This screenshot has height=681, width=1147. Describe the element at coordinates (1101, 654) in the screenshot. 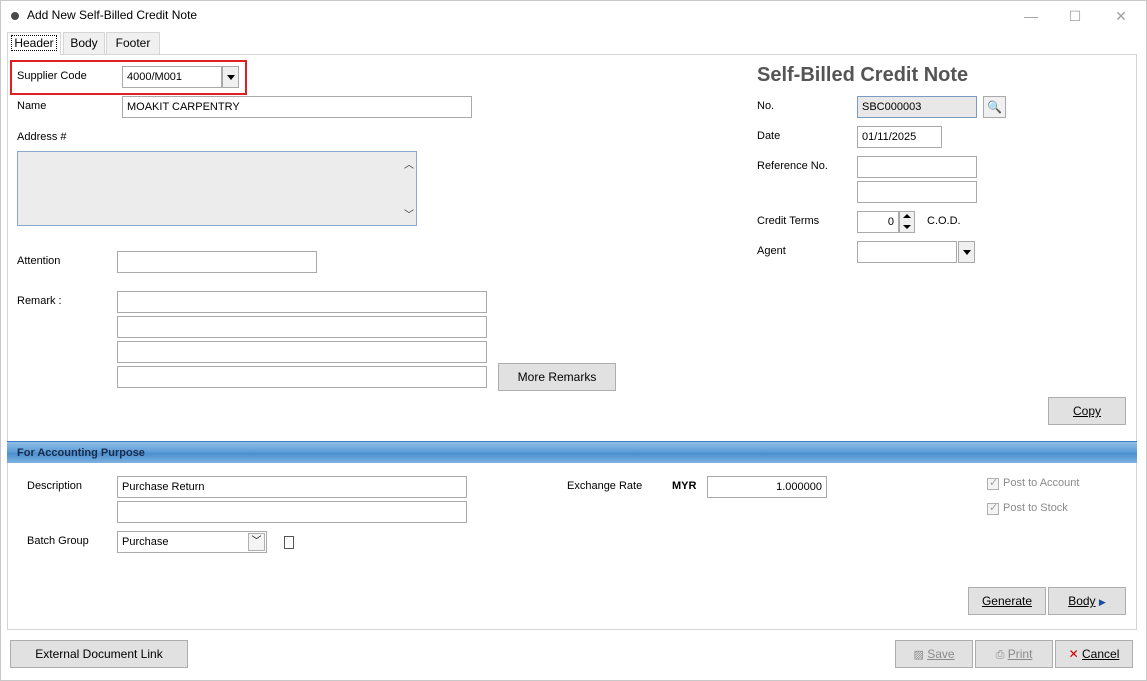

I see `cancel-button-label: Cancel` at that location.